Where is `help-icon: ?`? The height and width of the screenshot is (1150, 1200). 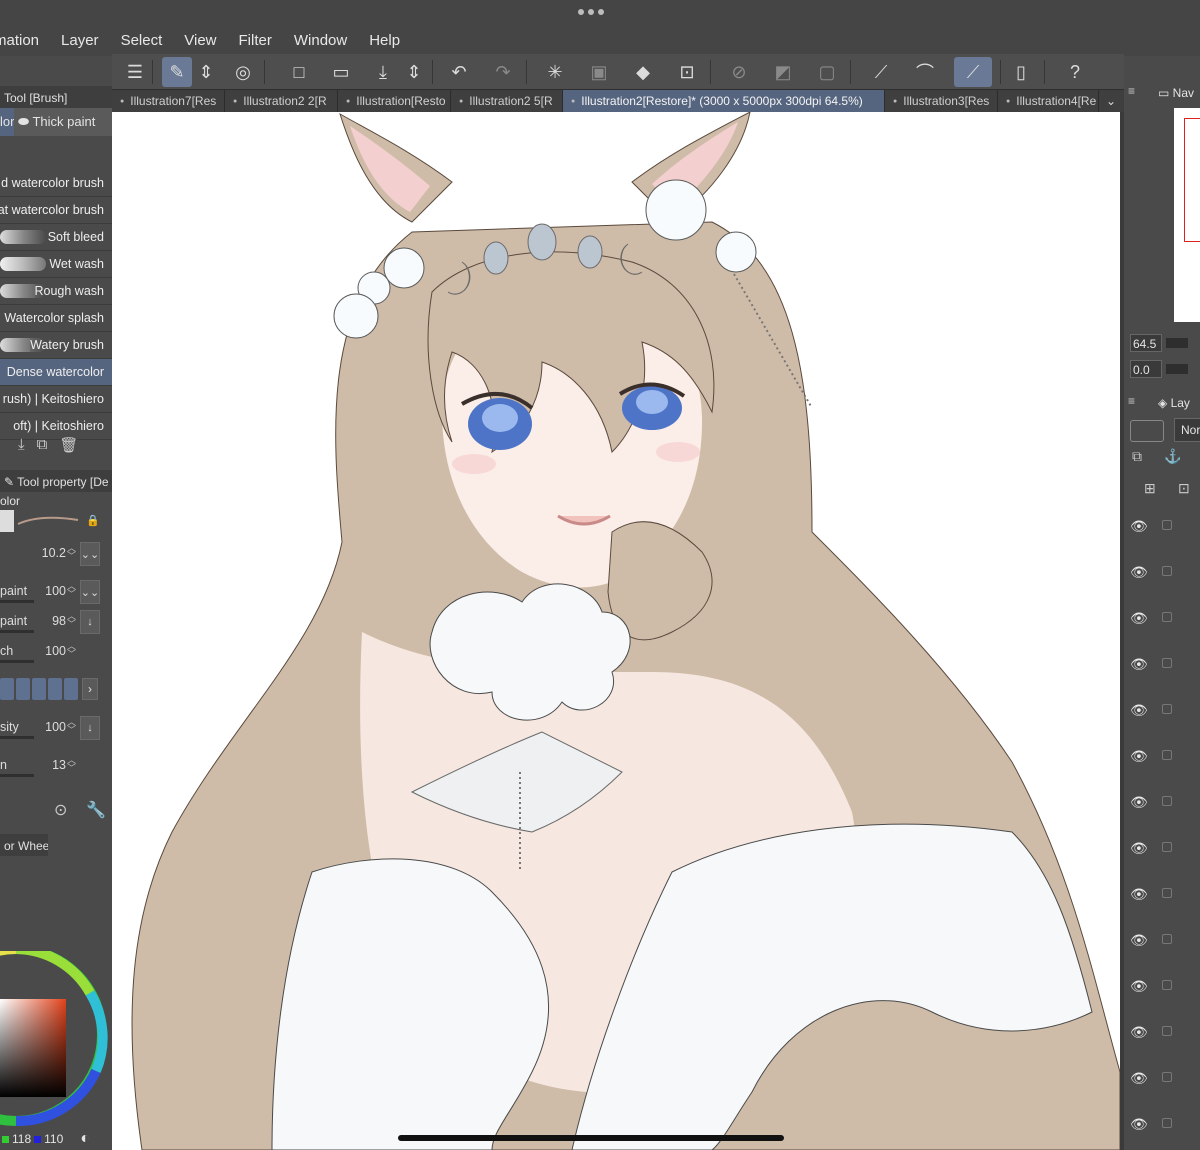 help-icon: ? is located at coordinates (1075, 72).